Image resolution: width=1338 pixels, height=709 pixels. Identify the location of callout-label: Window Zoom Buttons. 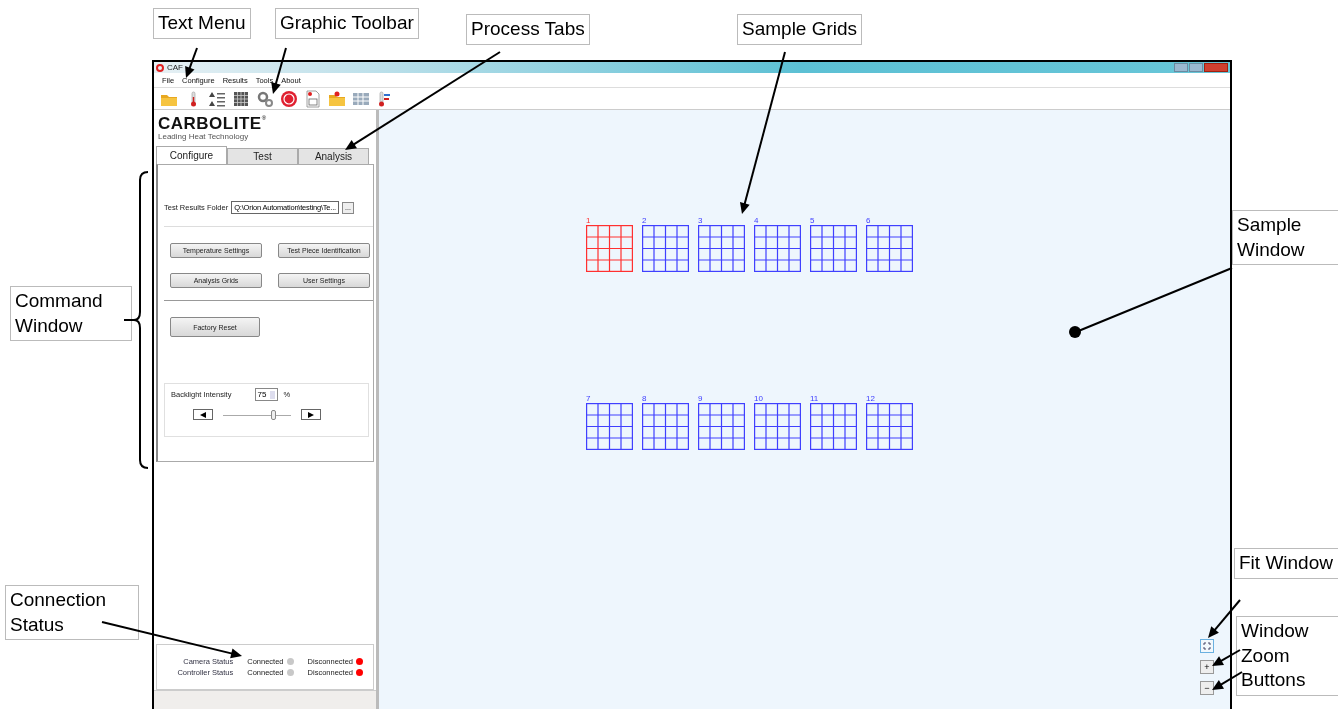
(1287, 656).